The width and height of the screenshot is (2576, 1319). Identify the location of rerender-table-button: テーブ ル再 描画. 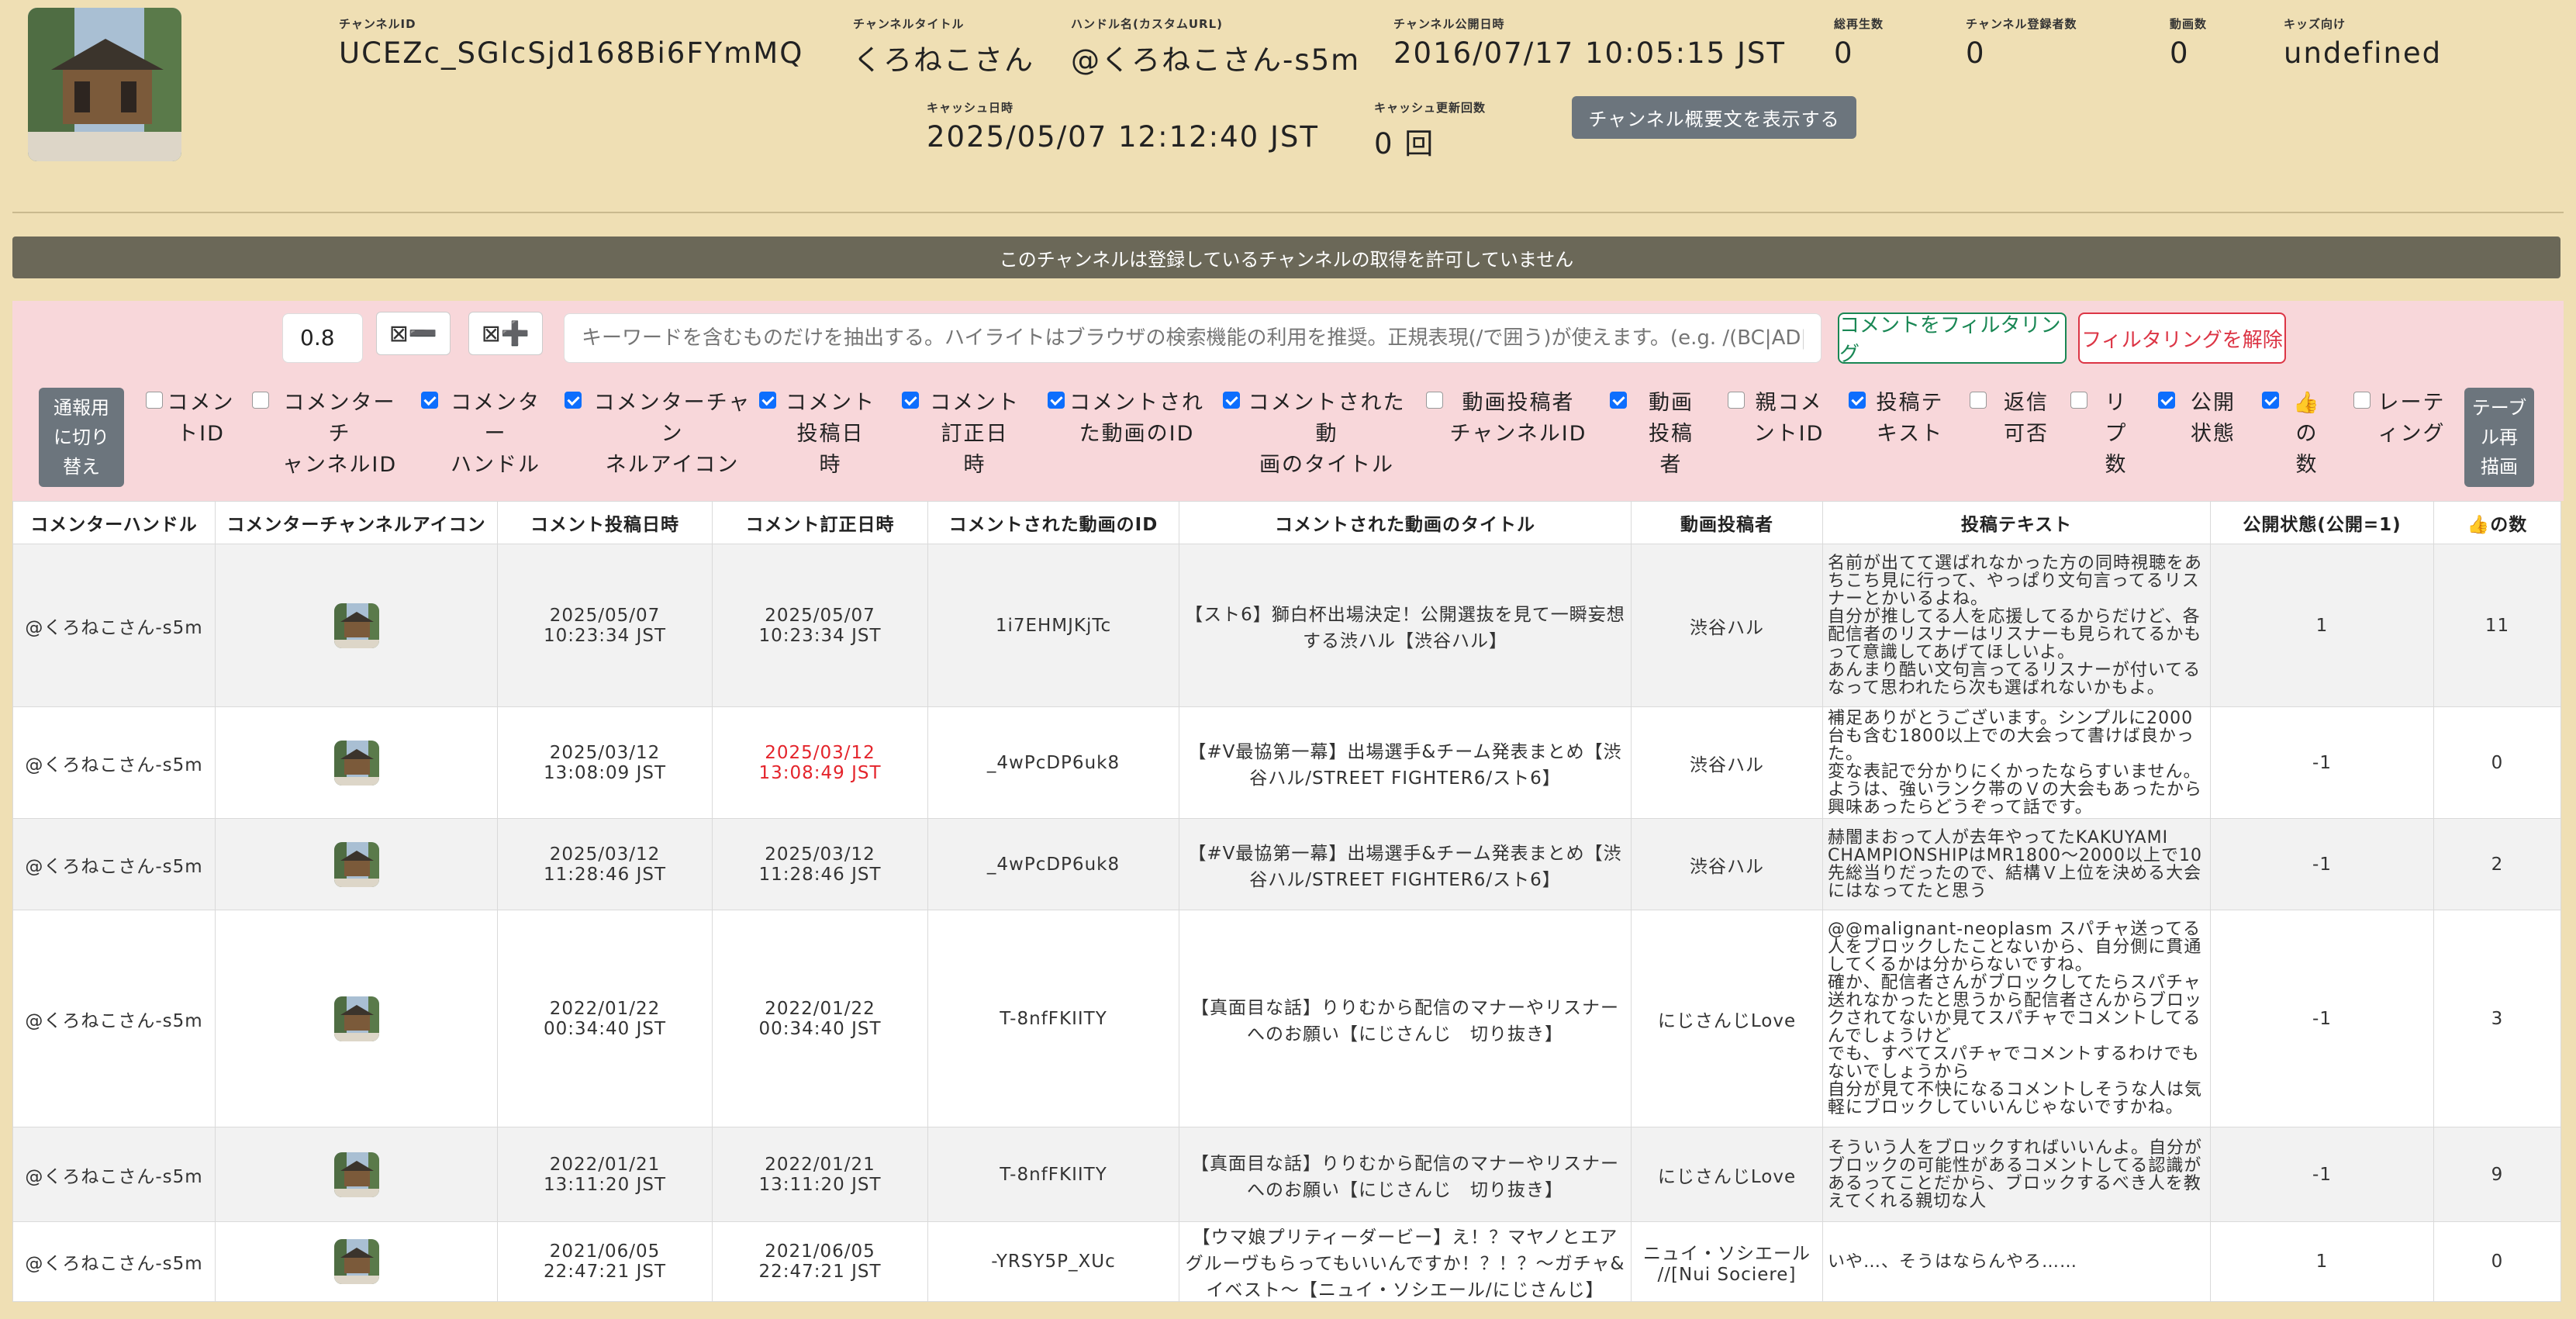
(2499, 437).